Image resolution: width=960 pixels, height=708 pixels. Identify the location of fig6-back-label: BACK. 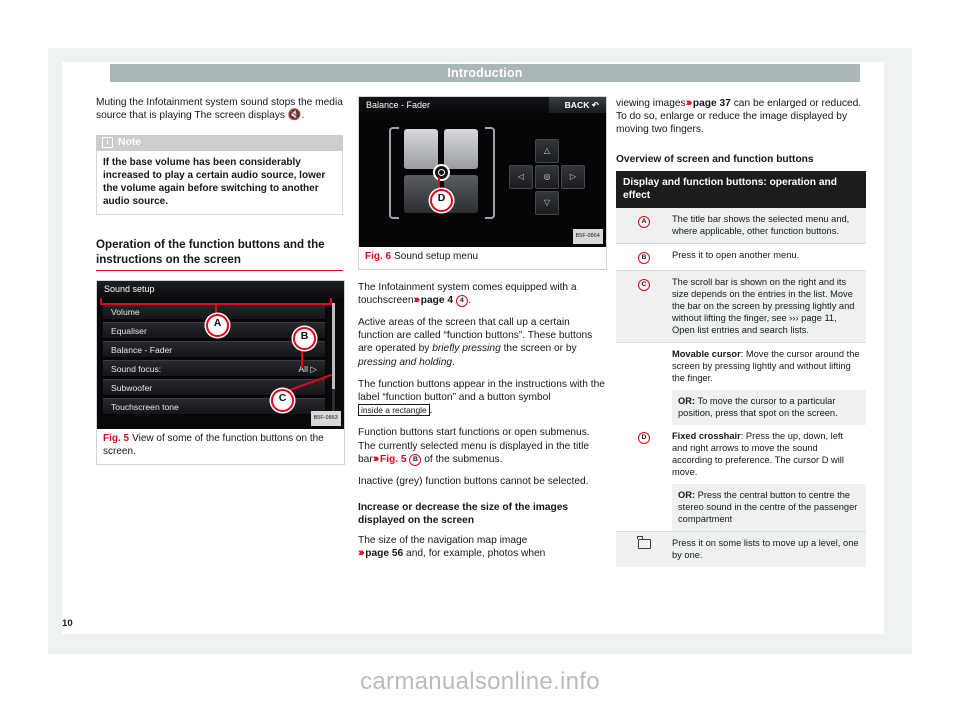
(577, 105).